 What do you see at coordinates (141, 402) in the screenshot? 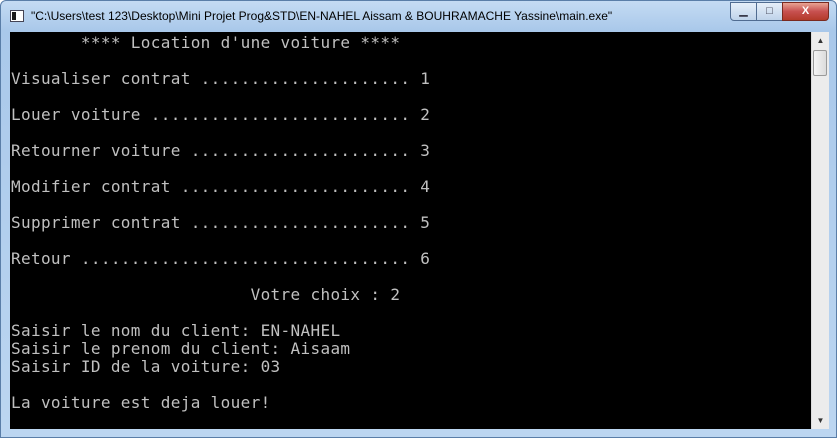
I see `console-line: La voiture est deja louer!` at bounding box center [141, 402].